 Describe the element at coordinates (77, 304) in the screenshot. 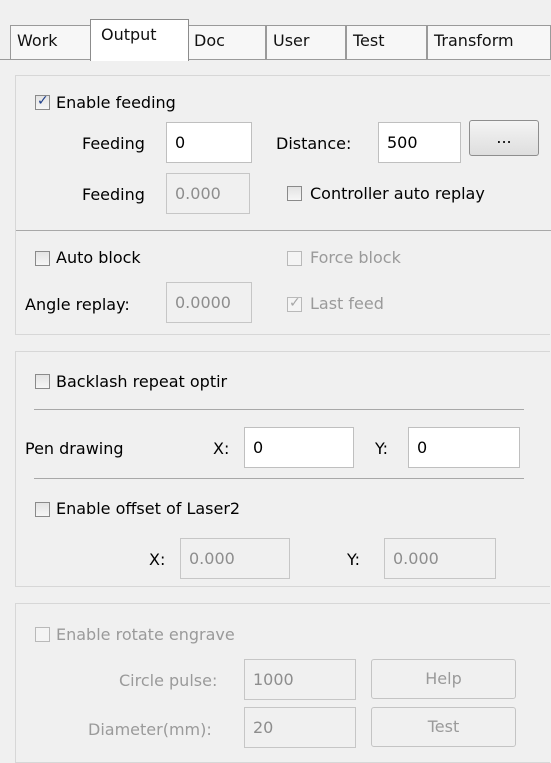

I see `angle-replay-label: Angle replay:` at that location.